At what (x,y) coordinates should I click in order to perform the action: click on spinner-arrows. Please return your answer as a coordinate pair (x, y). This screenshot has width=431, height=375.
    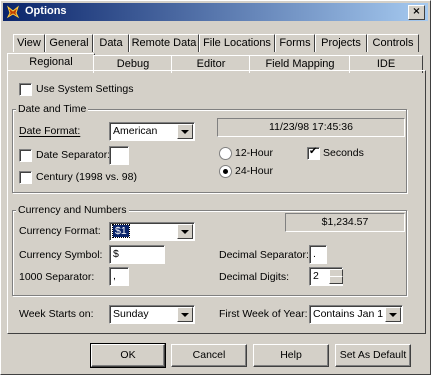
    Looking at the image, I should click on (336, 276).